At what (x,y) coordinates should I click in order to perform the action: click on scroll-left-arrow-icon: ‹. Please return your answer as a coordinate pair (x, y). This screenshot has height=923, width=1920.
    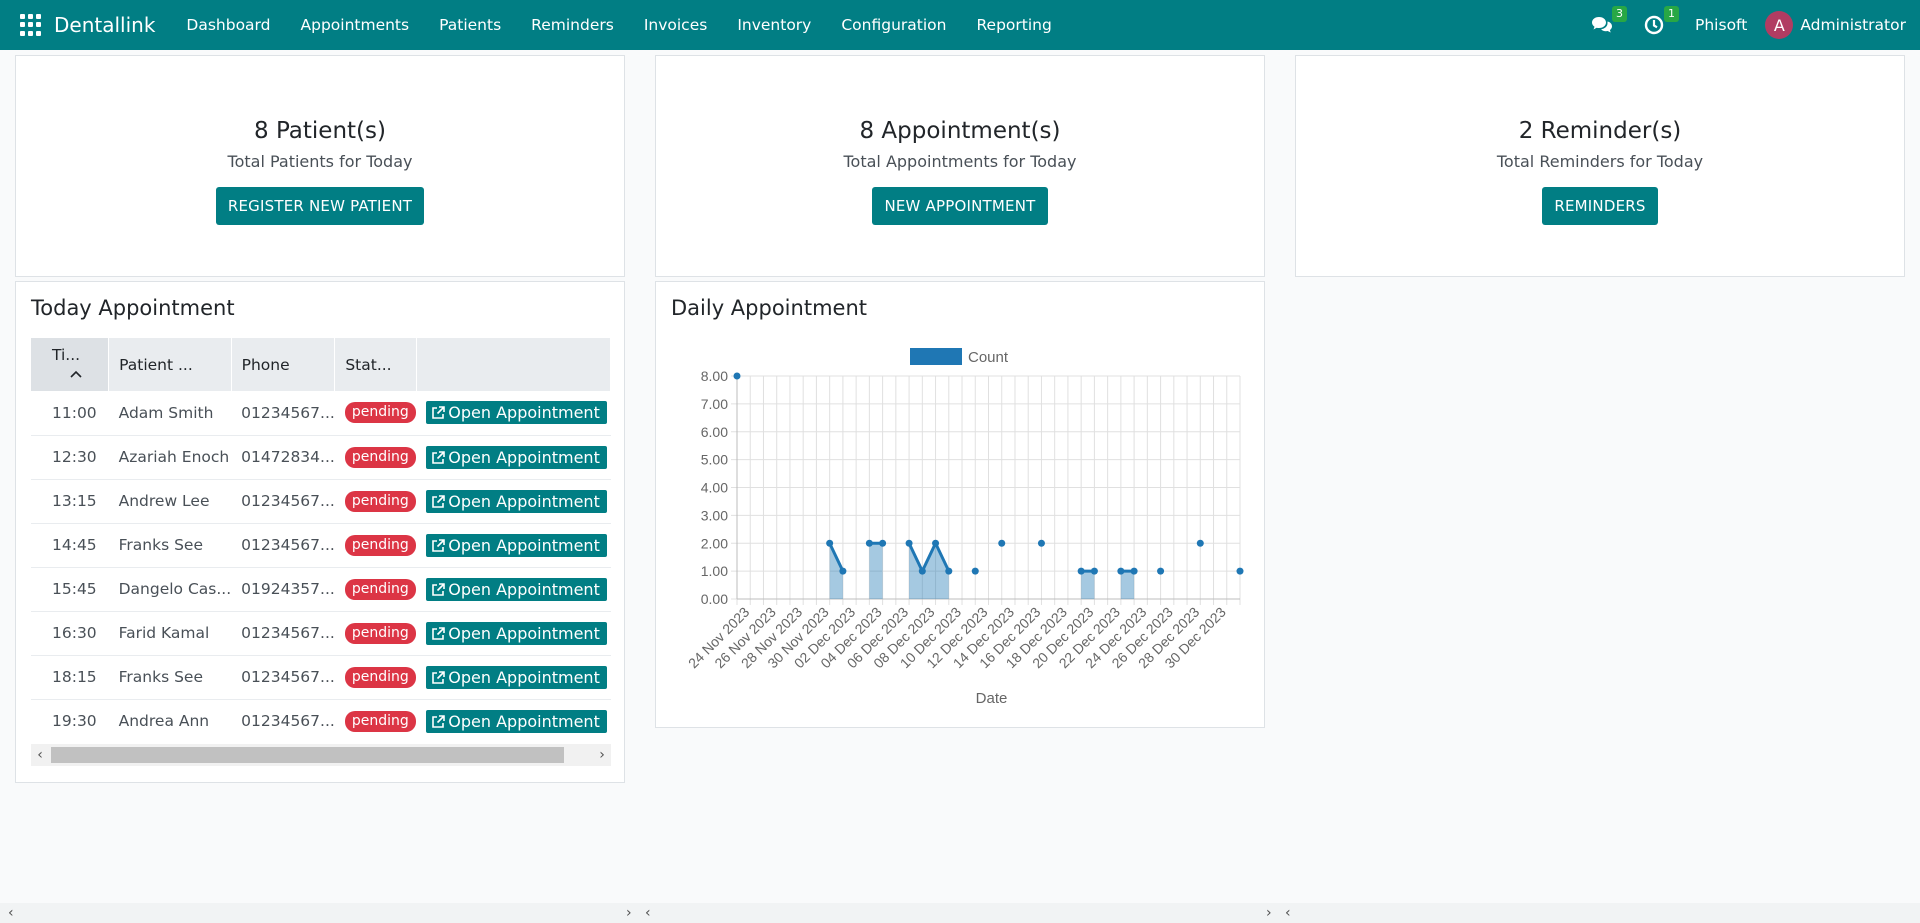
    Looking at the image, I should click on (40, 755).